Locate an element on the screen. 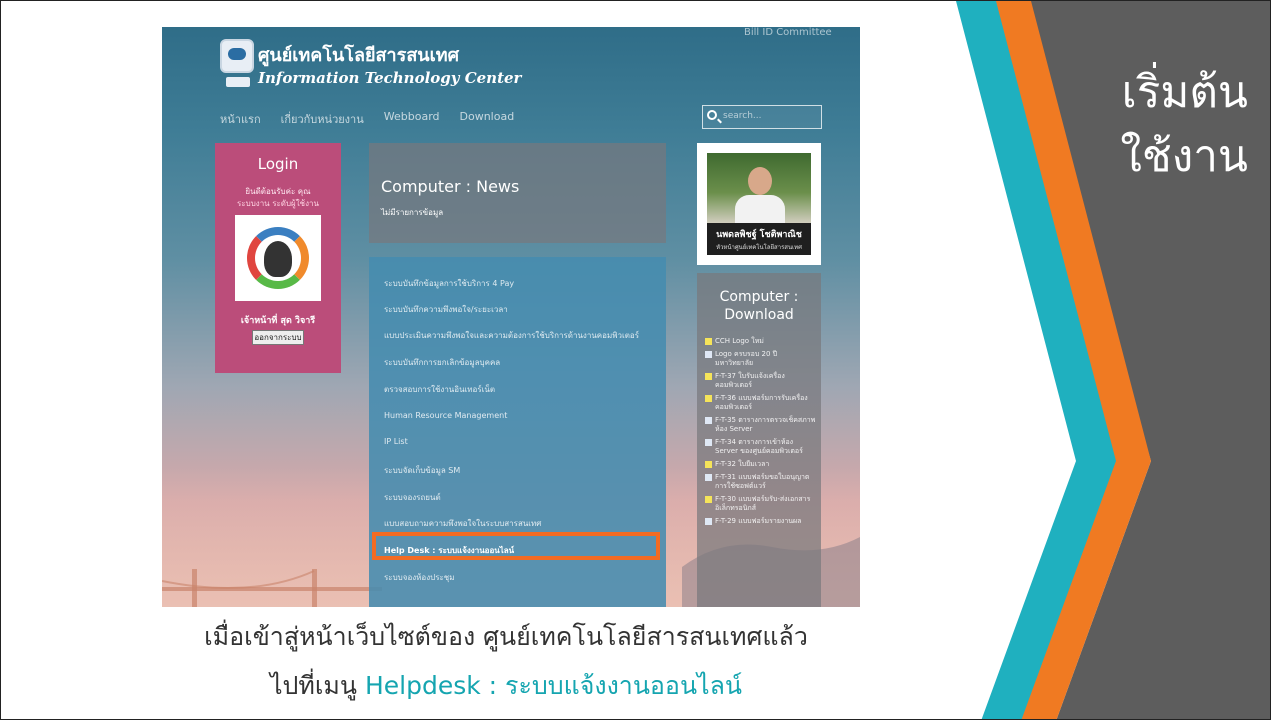  menu-item: ตรวจสอบการใช้งานอินเทอร์เน็ต is located at coordinates (439, 389).